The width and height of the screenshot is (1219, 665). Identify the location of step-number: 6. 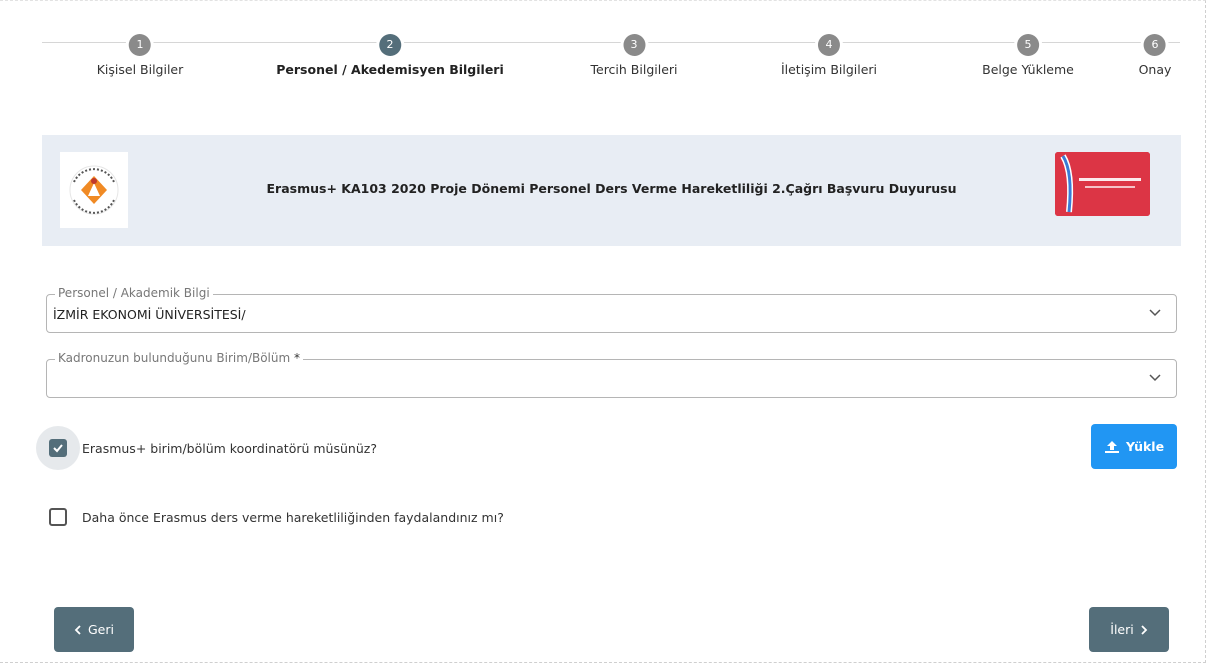
(1154, 45).